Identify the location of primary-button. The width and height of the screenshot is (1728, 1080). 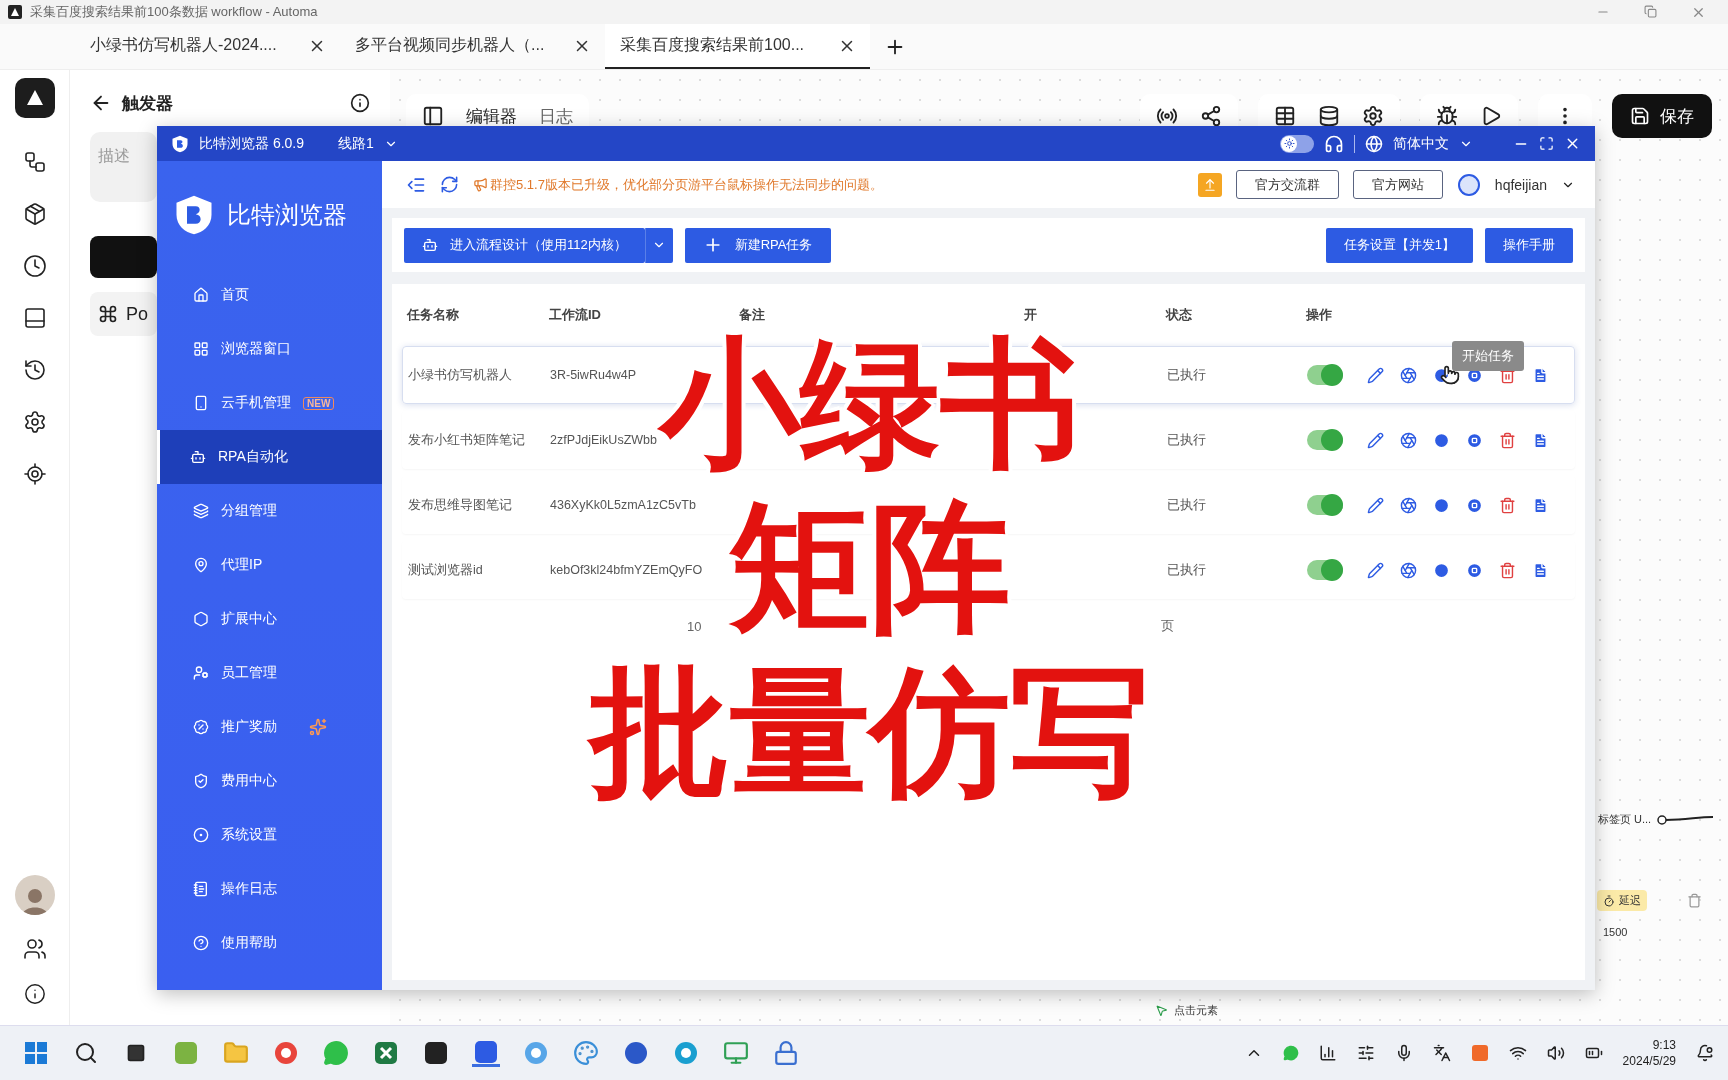
(123, 257).